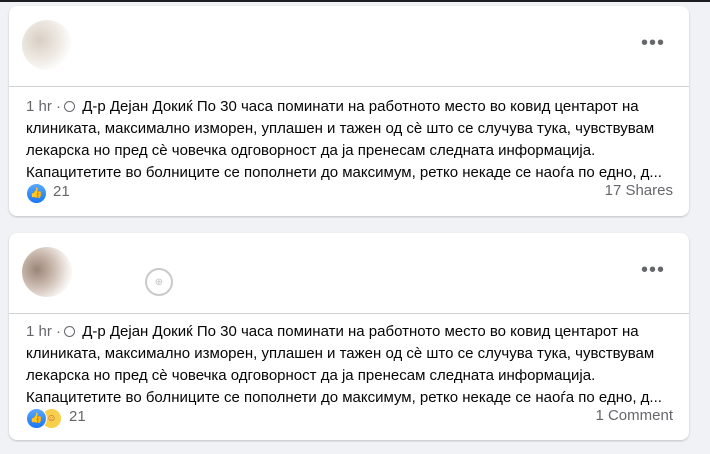  Describe the element at coordinates (159, 282) in the screenshot. I see `move-cursor-icon: ⊕` at that location.